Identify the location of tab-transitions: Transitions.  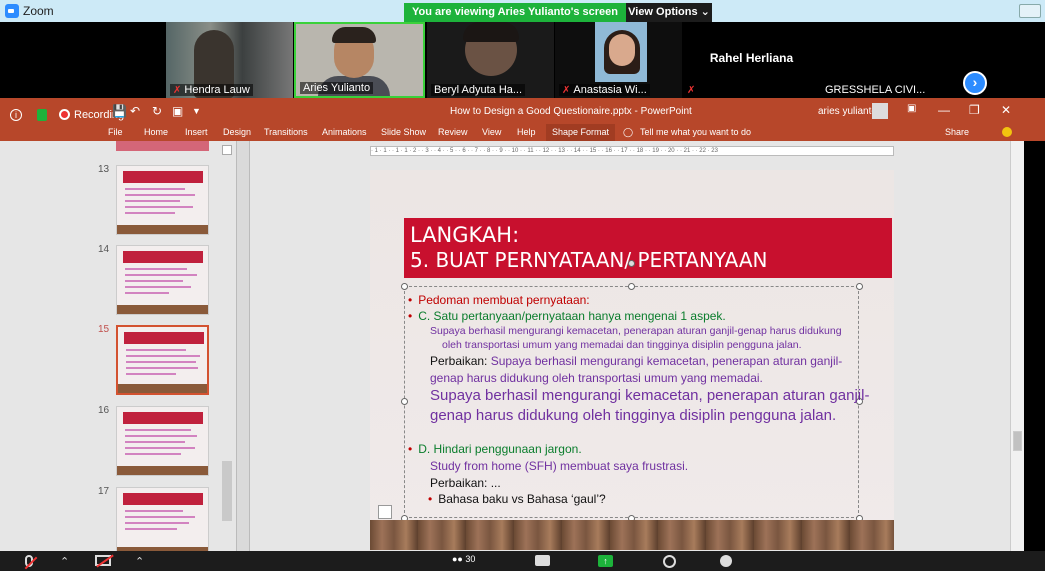
(286, 132).